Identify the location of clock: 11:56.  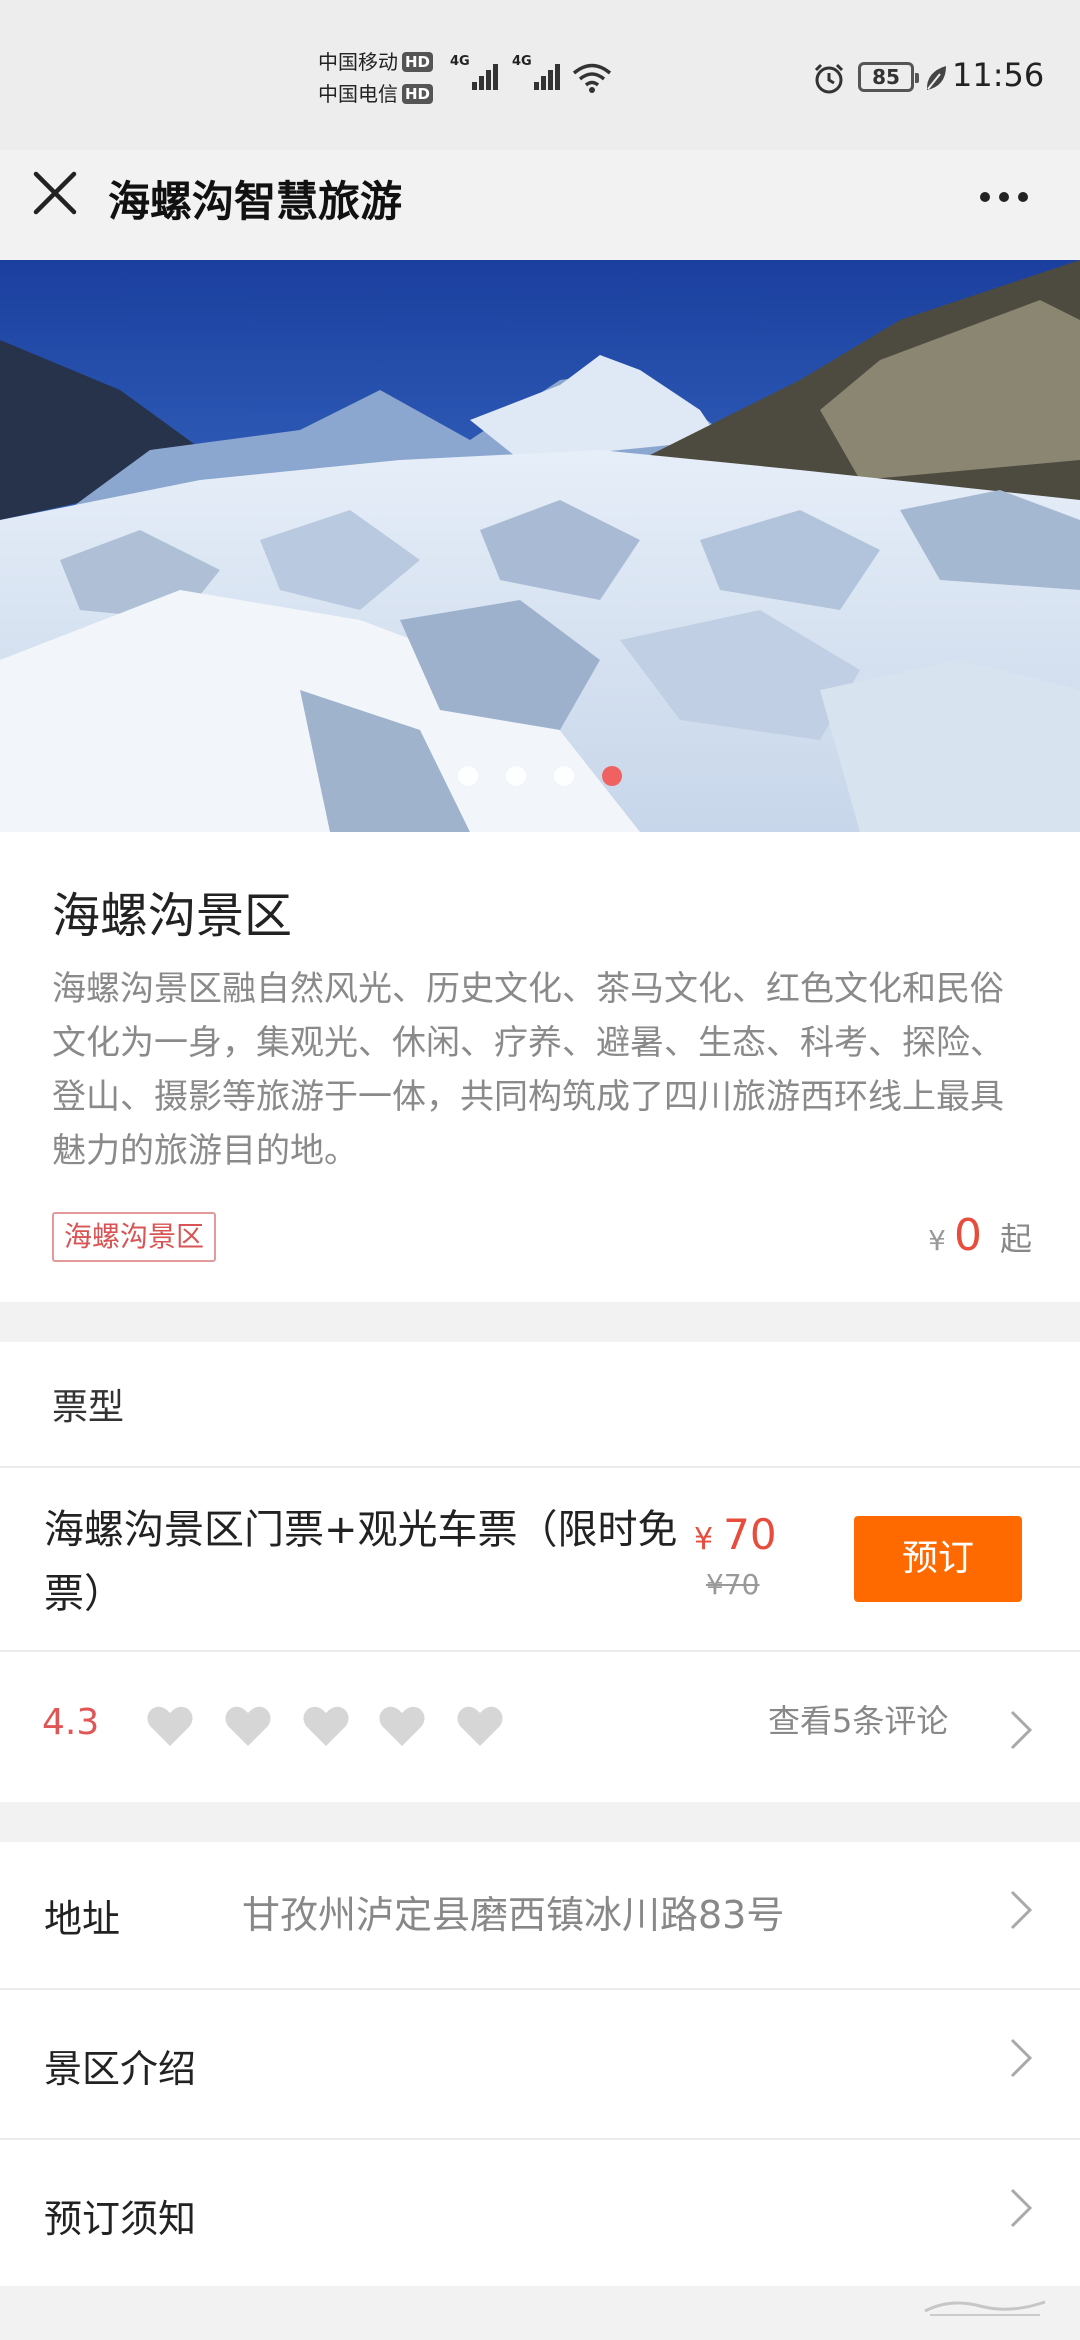
(998, 75).